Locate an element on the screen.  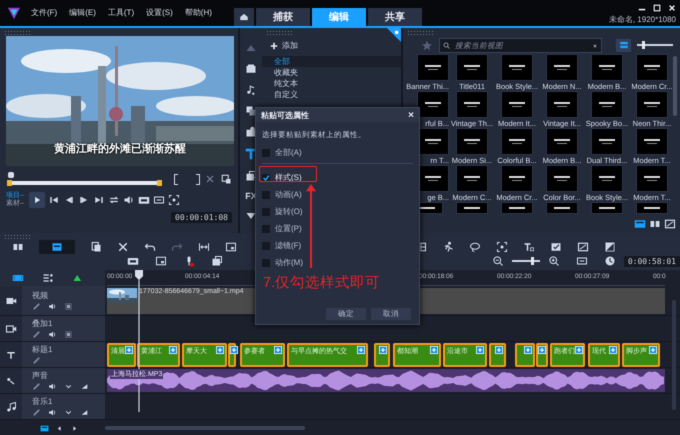
track-name: 视频 is located at coordinates (40, 295).